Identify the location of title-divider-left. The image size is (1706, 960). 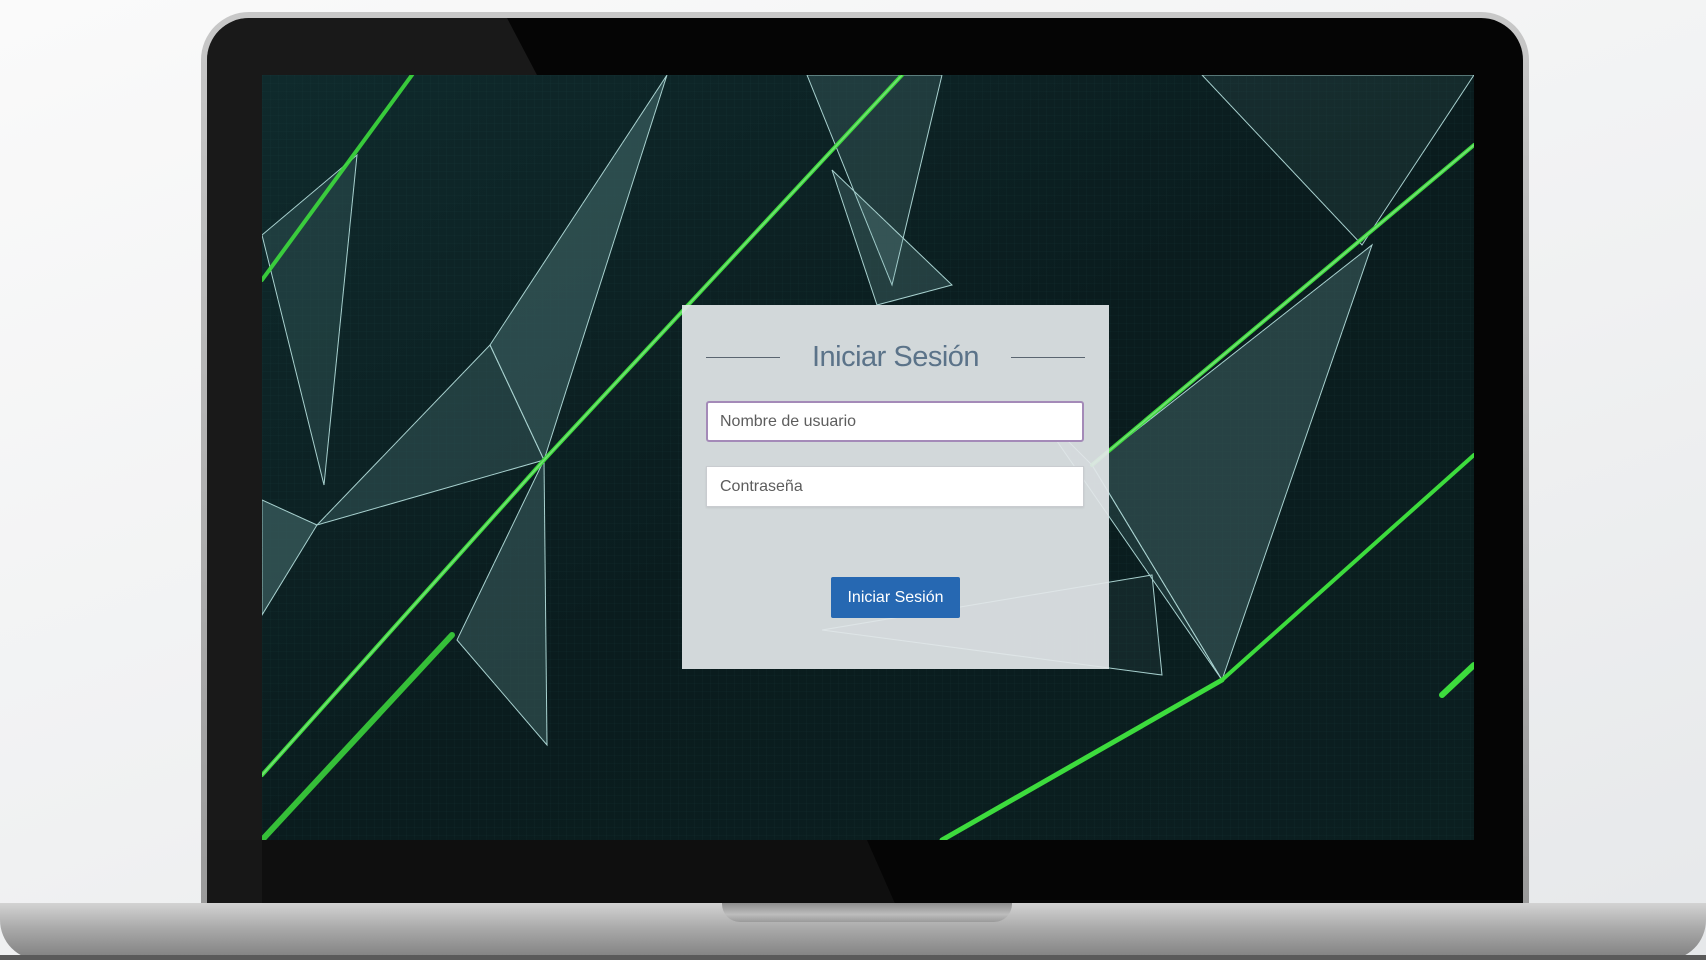
(743, 357).